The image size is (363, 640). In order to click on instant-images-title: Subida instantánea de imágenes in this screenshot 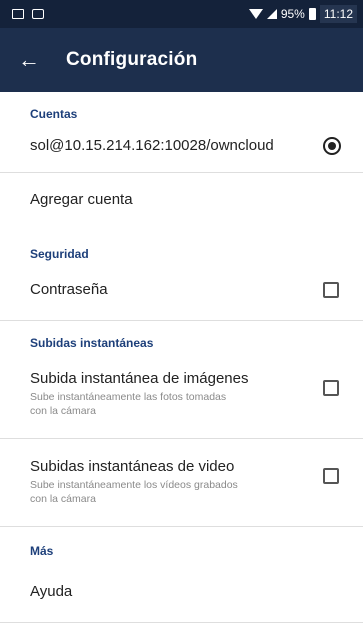, I will do `click(139, 378)`.